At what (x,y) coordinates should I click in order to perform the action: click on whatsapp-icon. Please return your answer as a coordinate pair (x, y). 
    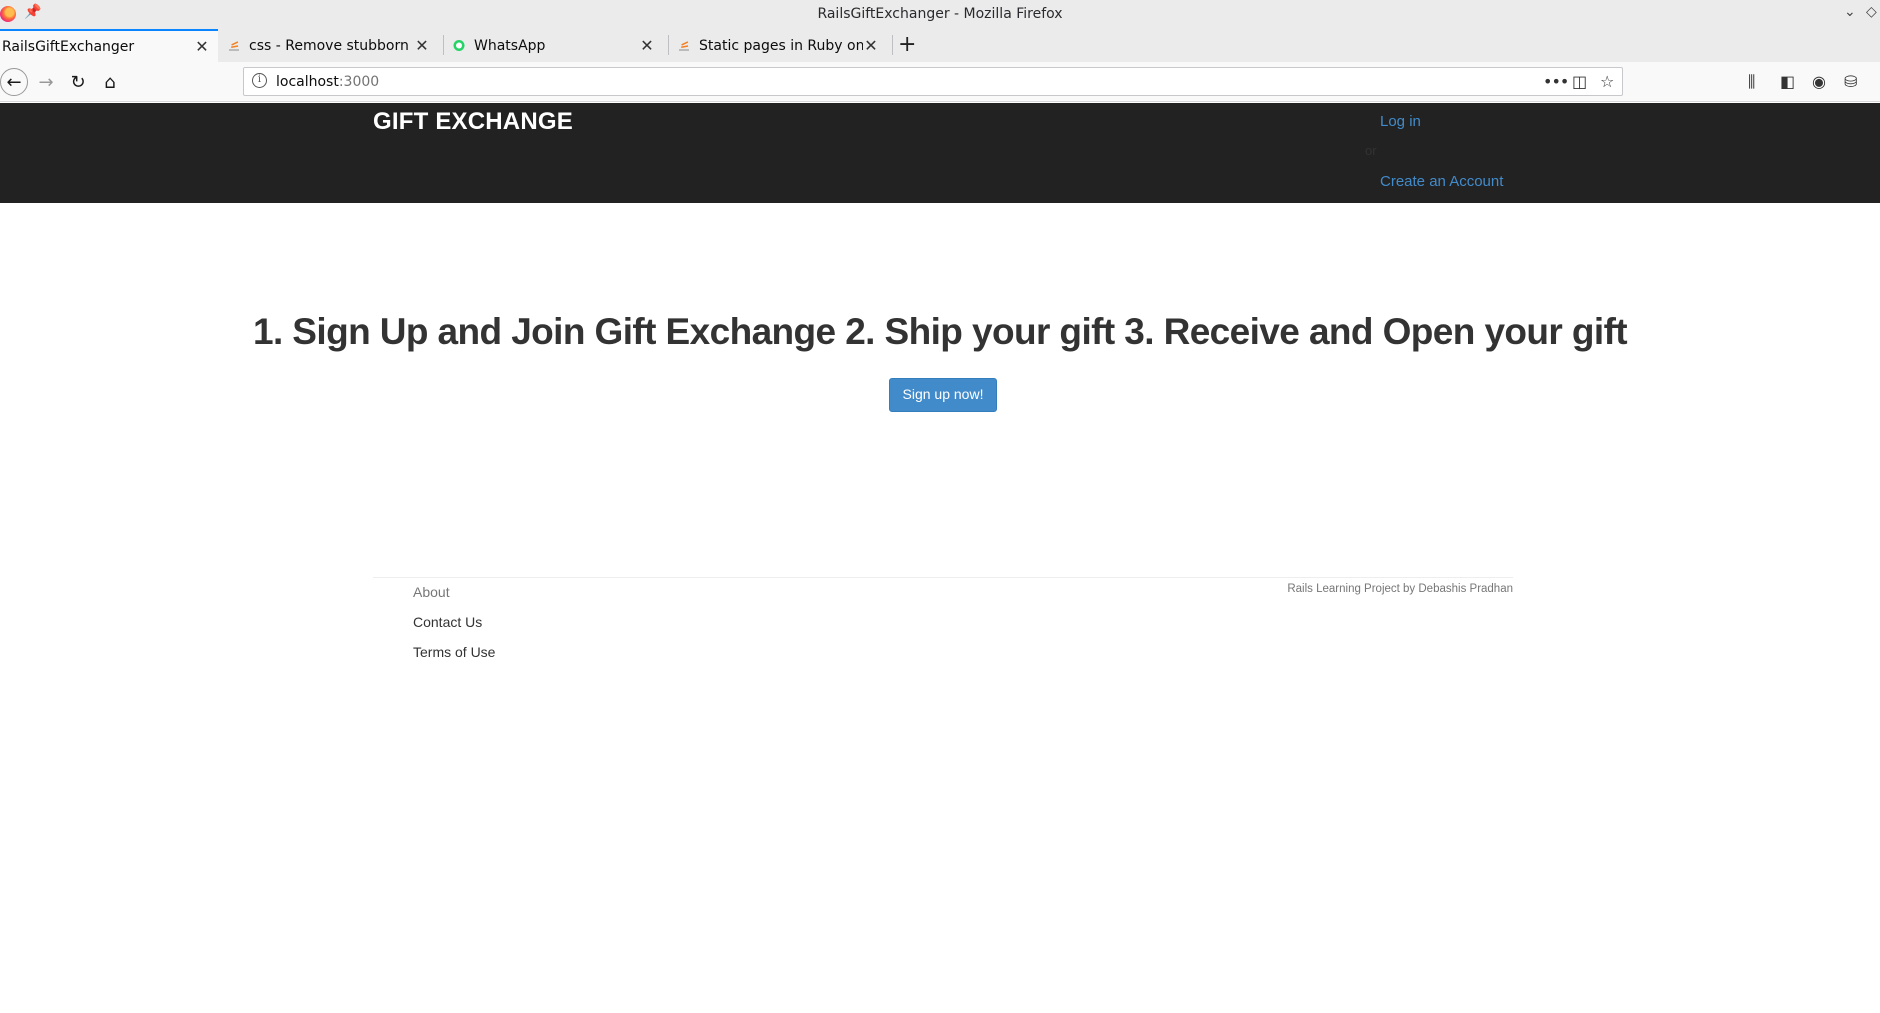
    Looking at the image, I should click on (459, 45).